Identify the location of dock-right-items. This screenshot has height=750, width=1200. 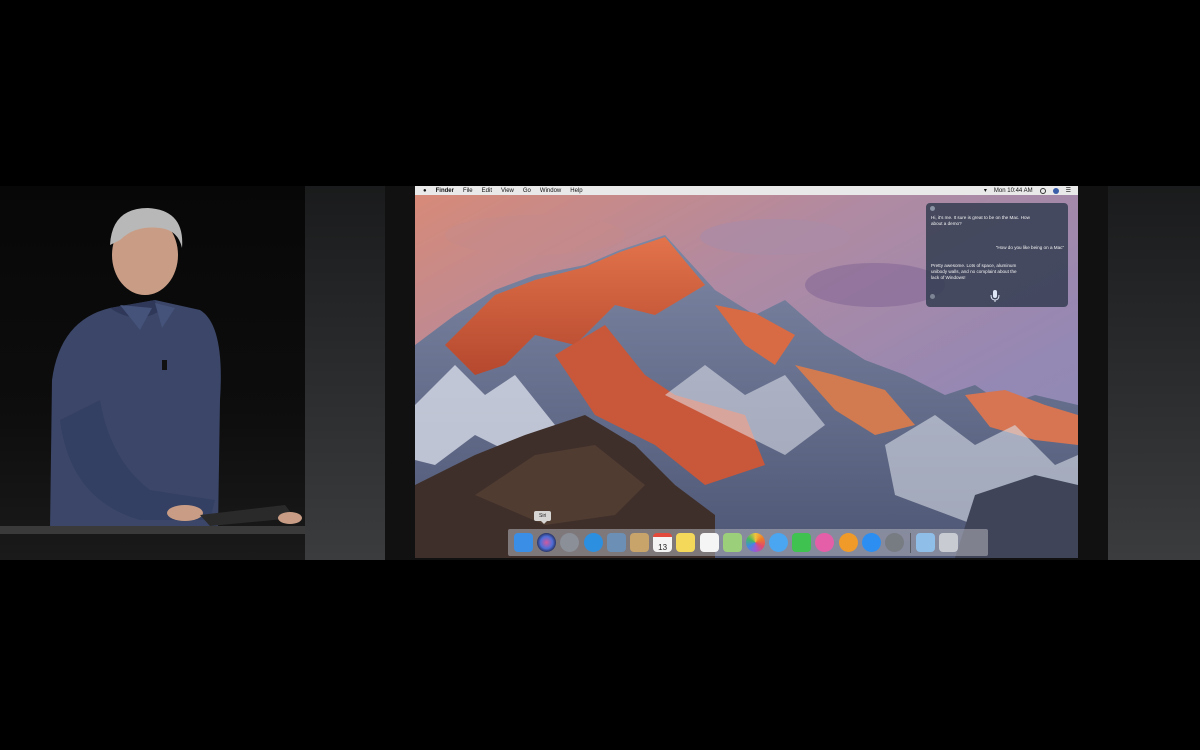
(939, 542).